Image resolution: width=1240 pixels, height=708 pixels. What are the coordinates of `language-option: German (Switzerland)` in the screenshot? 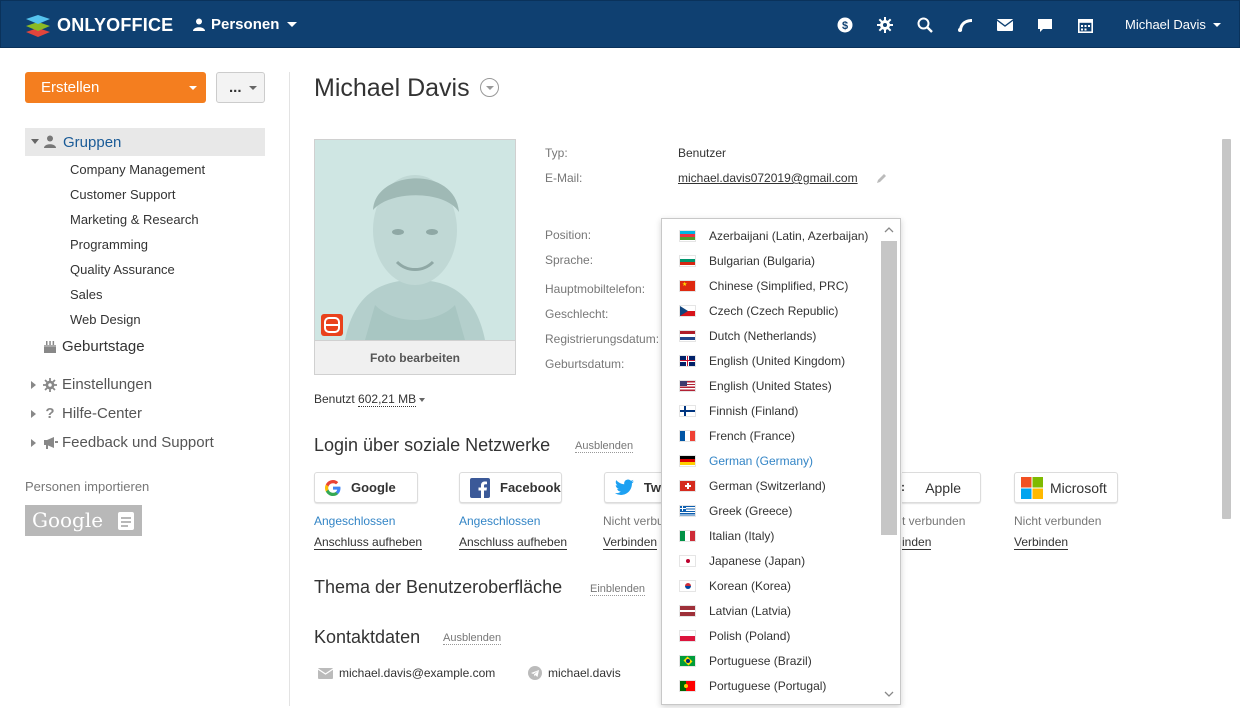 It's located at (772, 485).